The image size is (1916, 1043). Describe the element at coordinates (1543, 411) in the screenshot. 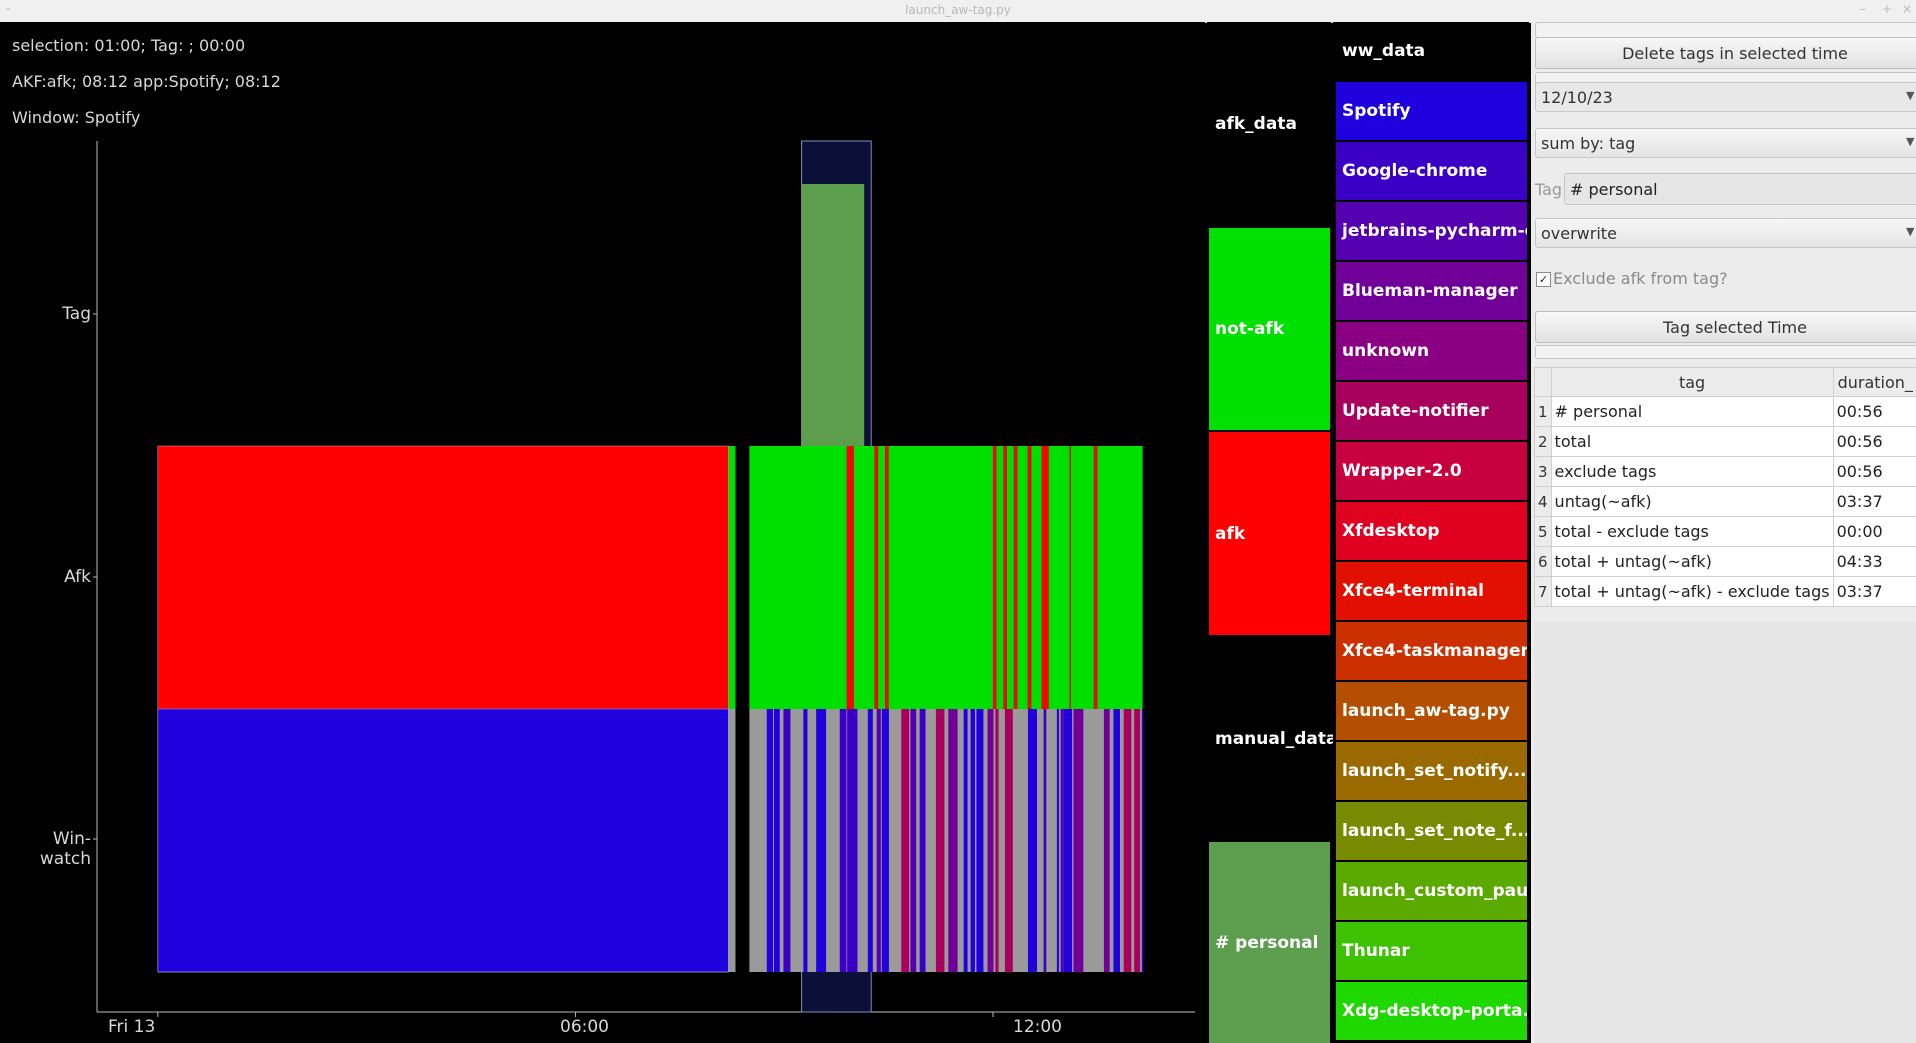

I see `row-number: 1` at that location.